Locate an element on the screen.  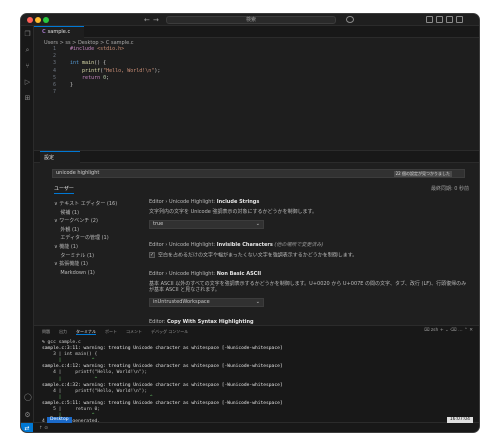
line-number: 1 is located at coordinates (54, 49).